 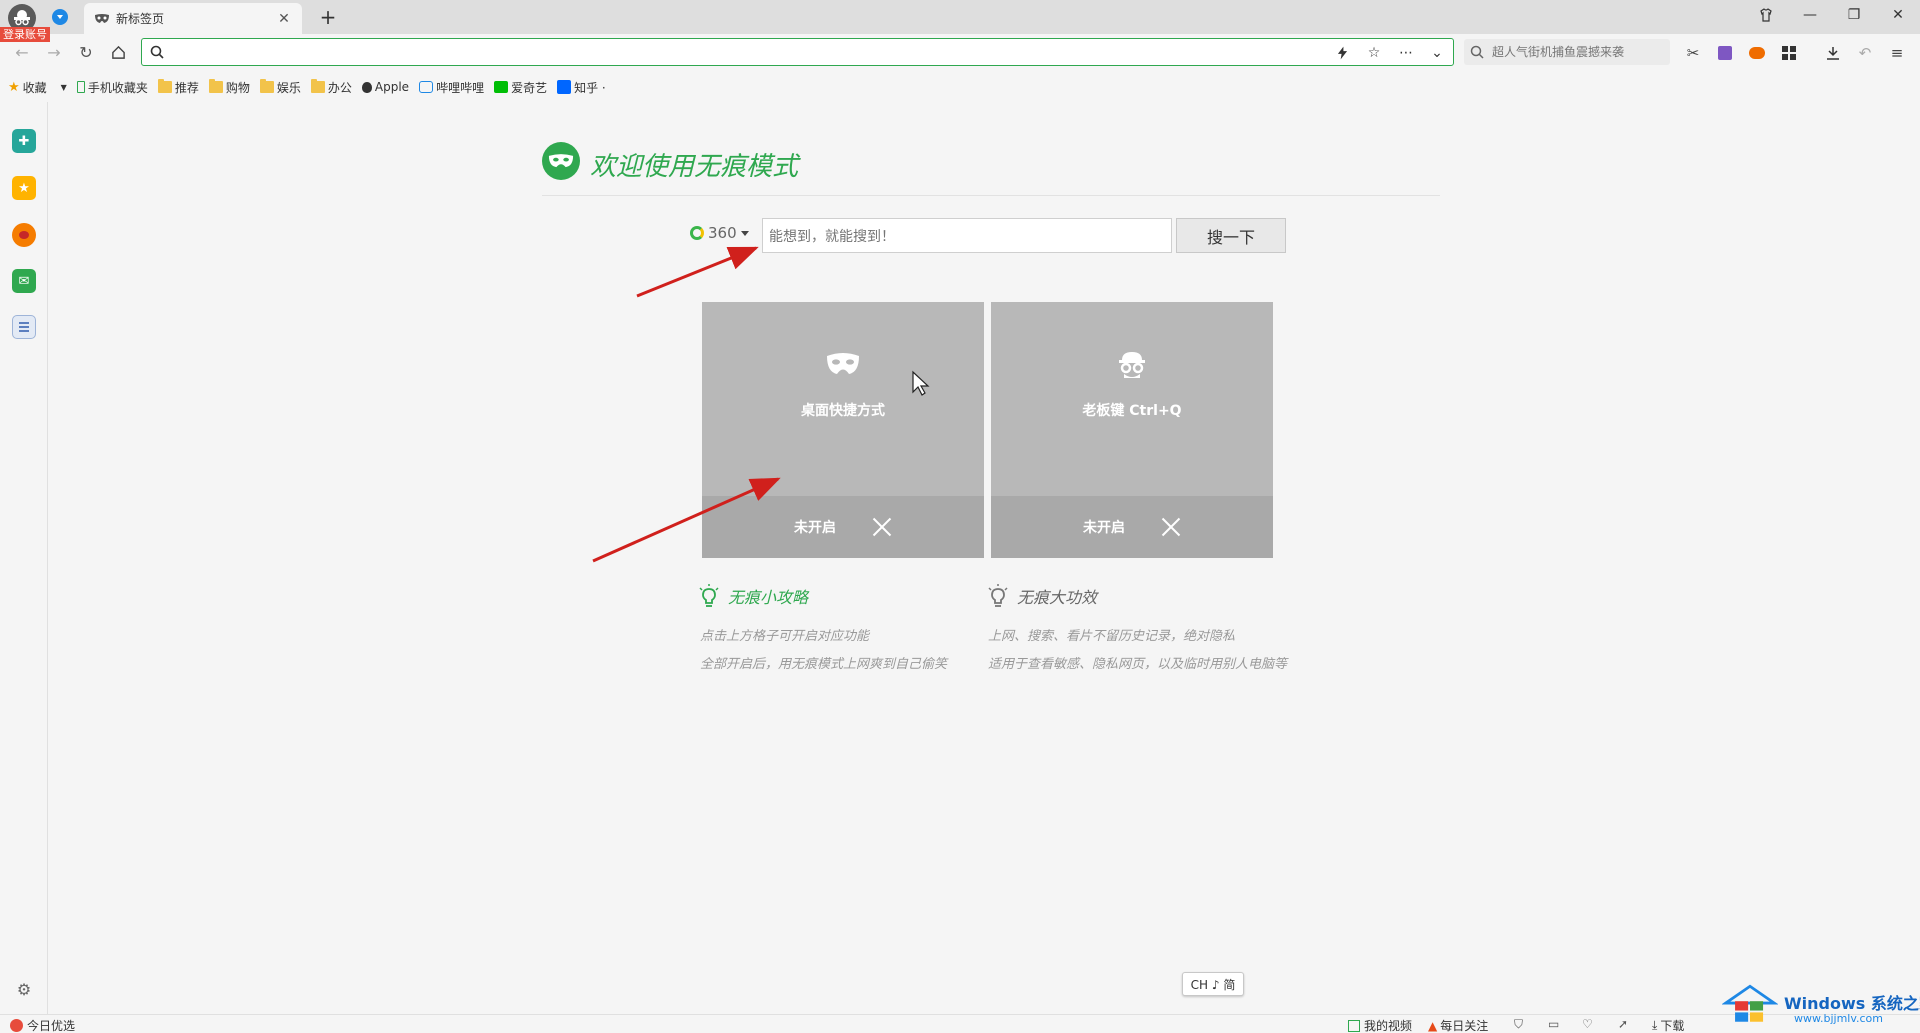 What do you see at coordinates (1623, 1024) in the screenshot?
I see `rocket-icon: ➚` at bounding box center [1623, 1024].